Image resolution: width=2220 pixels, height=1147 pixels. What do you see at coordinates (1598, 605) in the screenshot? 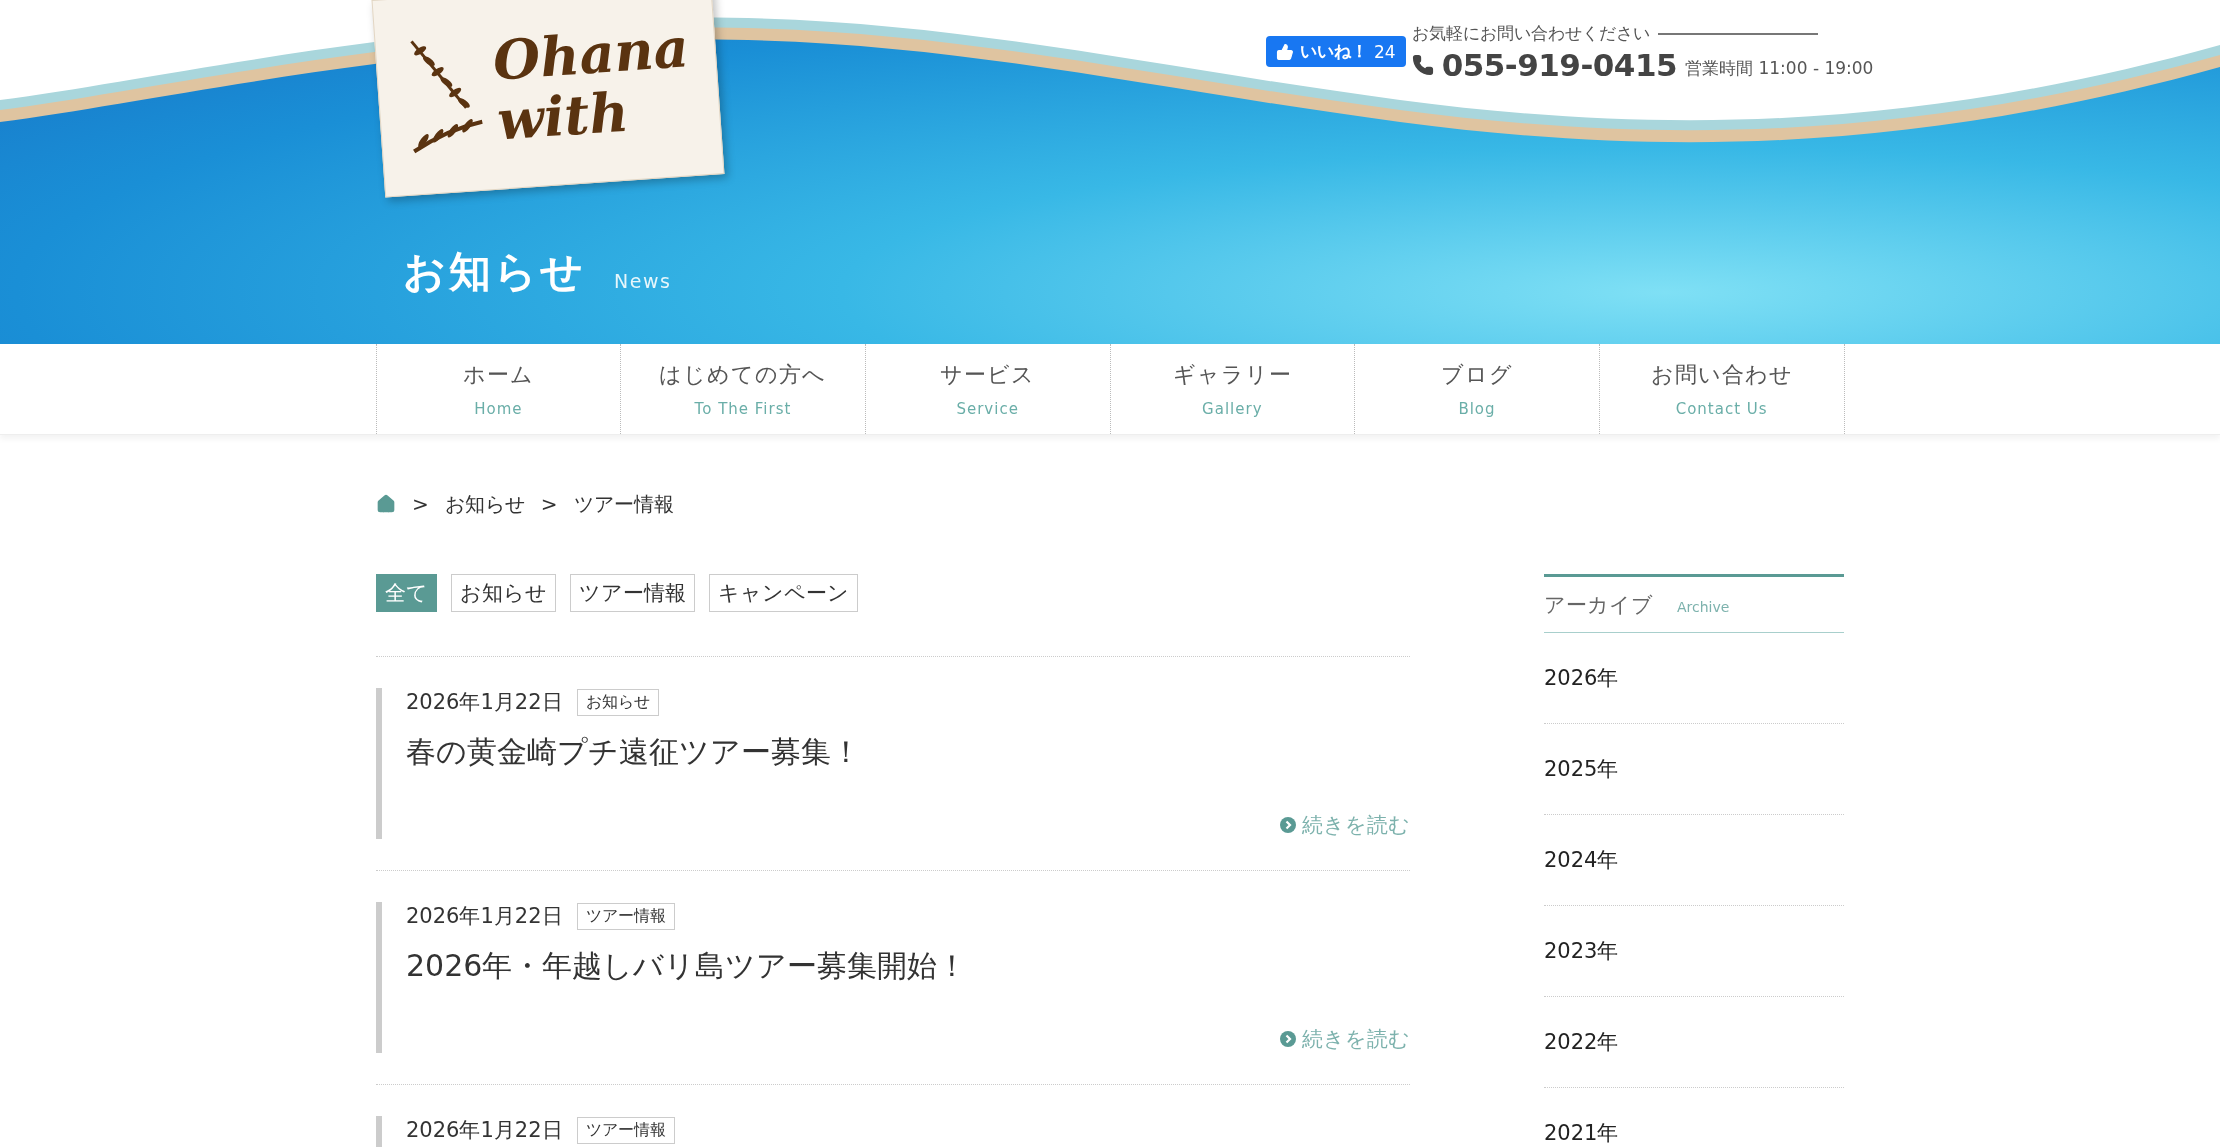
I see `archive-heading: アーカイブ` at bounding box center [1598, 605].